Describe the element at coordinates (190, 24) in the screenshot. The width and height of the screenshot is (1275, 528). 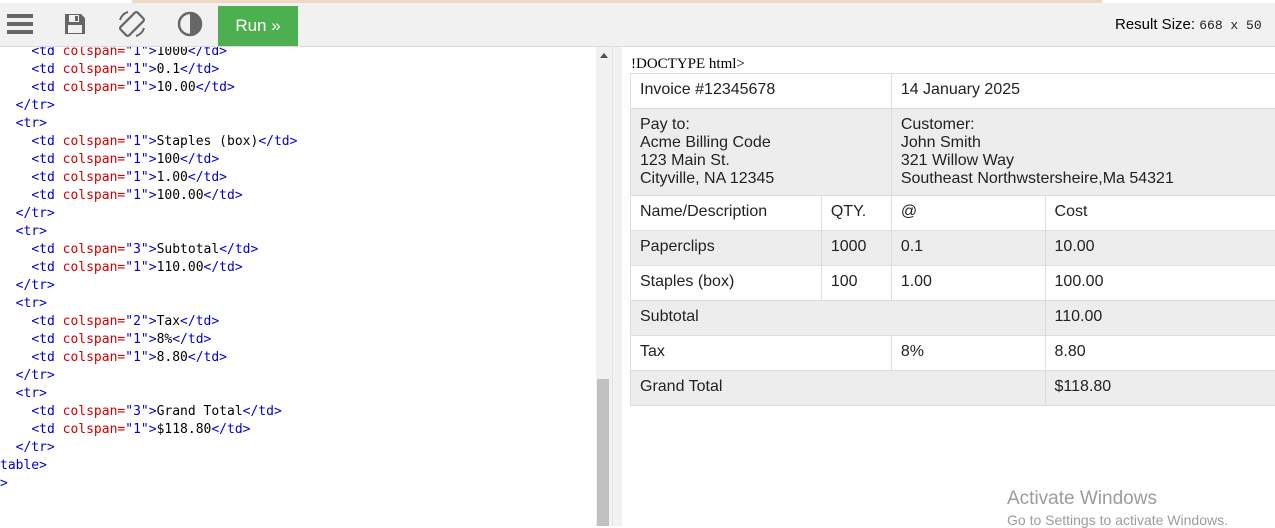
I see `contrast-icon` at that location.